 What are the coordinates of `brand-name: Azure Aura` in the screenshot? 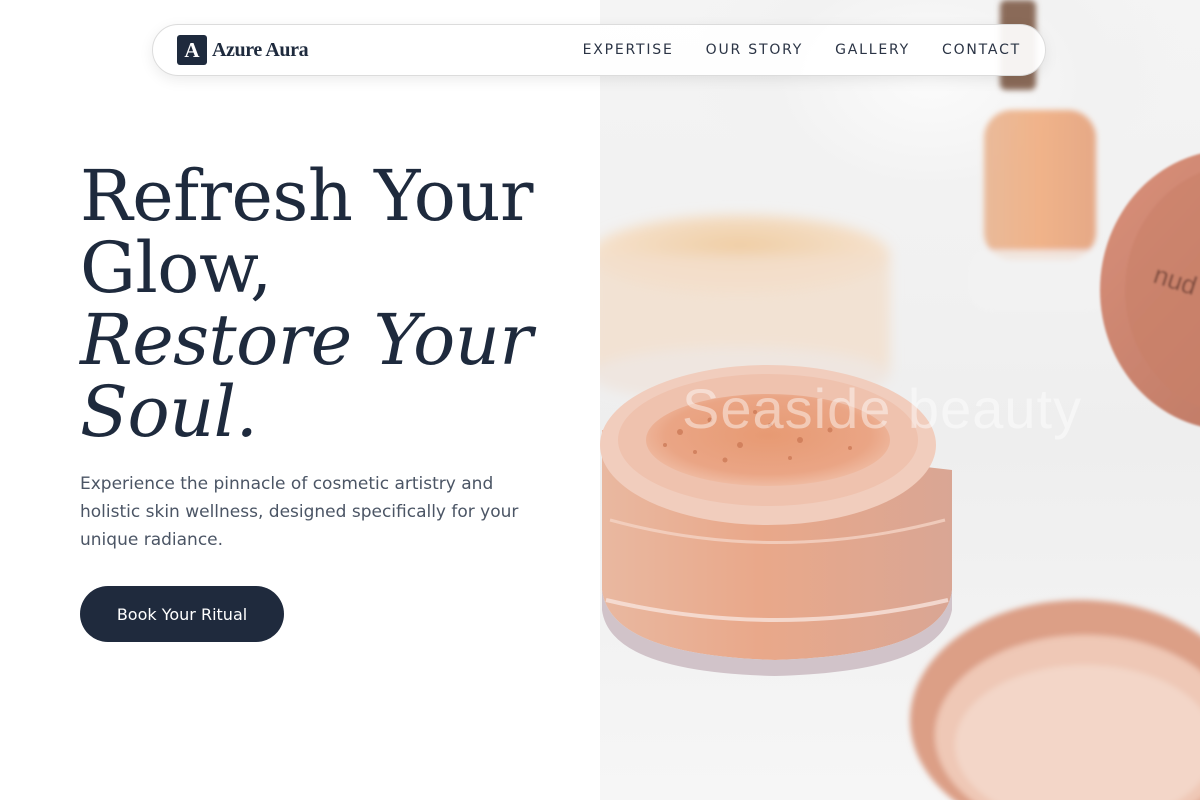 It's located at (260, 49).